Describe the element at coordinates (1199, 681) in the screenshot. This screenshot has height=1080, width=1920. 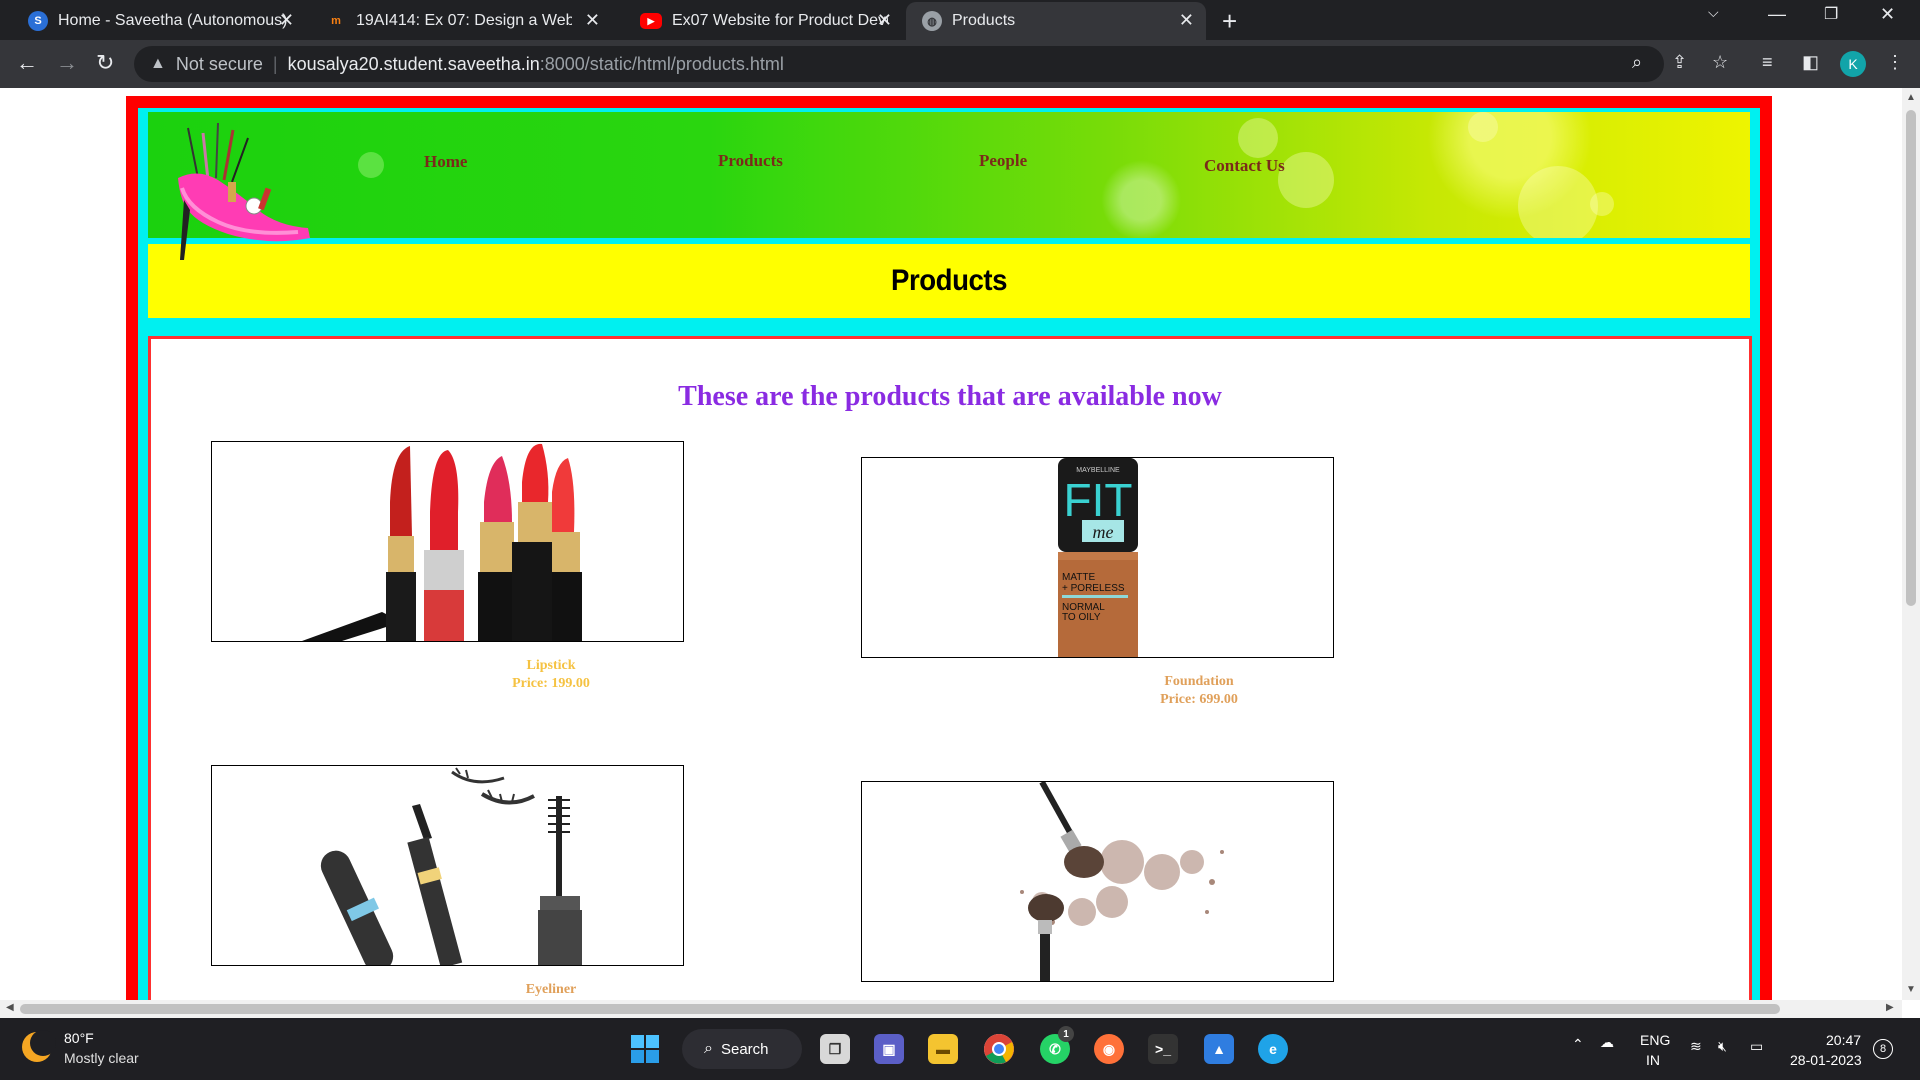
I see `product-name: Foundation` at that location.